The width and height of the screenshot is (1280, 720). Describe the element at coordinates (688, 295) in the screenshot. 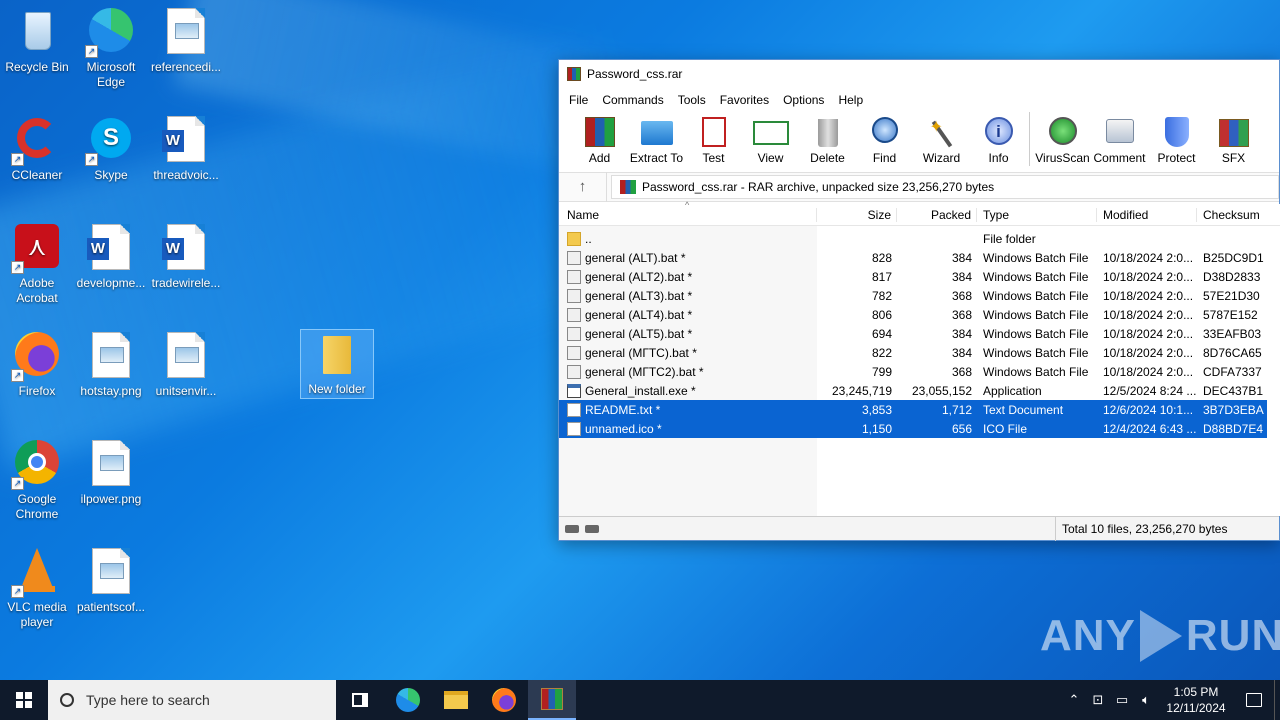

I see `file-cell-name: general (ALT3).bat *` at that location.